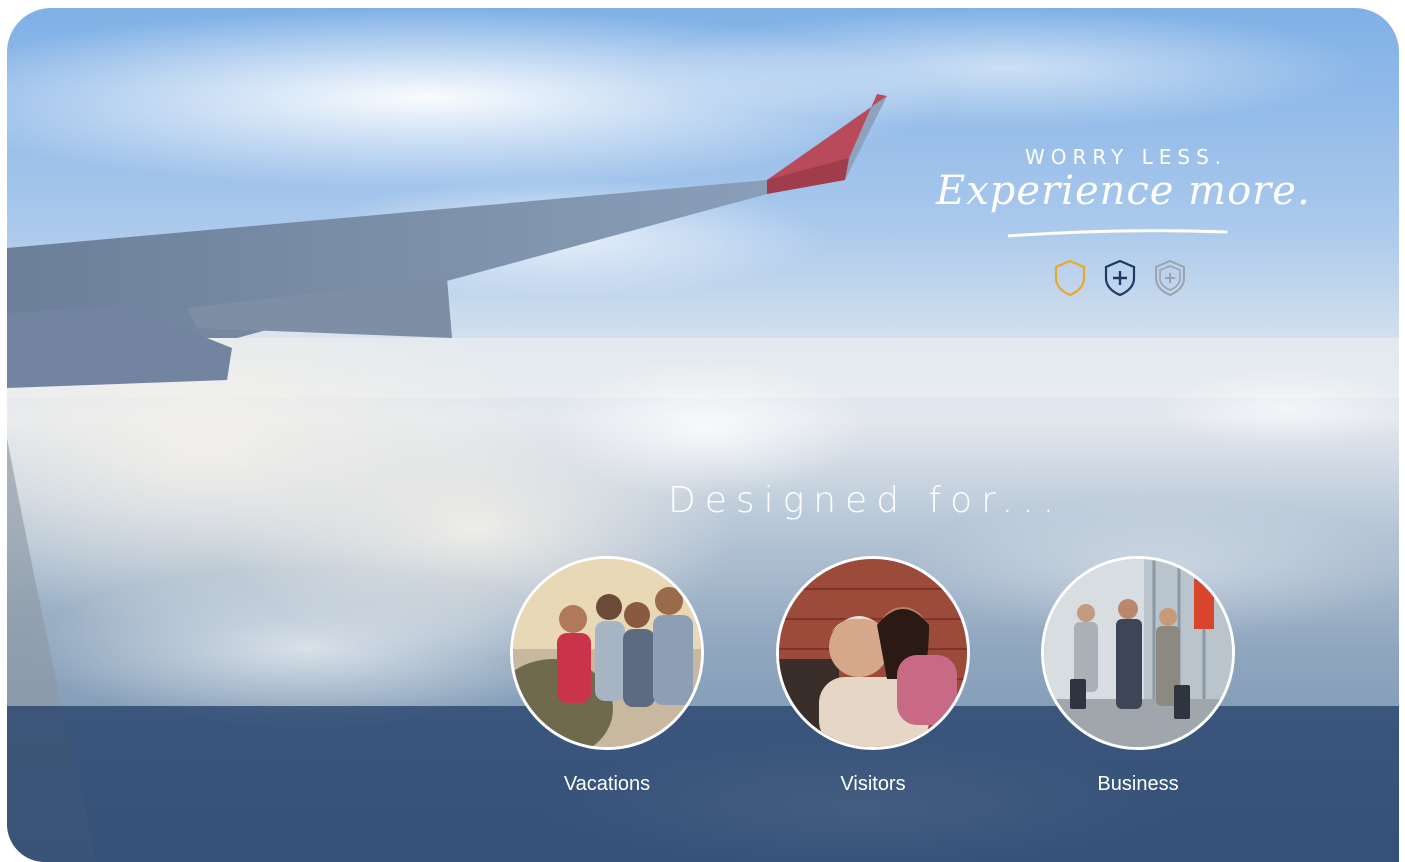 The image size is (1405, 862). I want to click on tagline-logo: WORRY LESS. Experience more., so click(1120, 195).